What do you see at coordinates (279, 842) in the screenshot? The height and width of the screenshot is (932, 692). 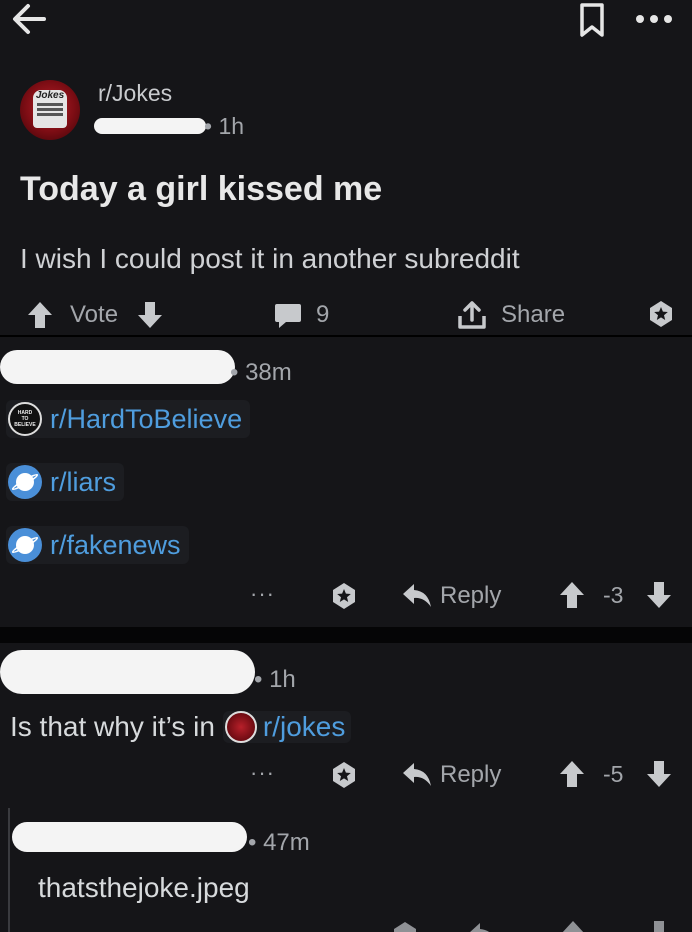 I see `comment-time: • 47m` at bounding box center [279, 842].